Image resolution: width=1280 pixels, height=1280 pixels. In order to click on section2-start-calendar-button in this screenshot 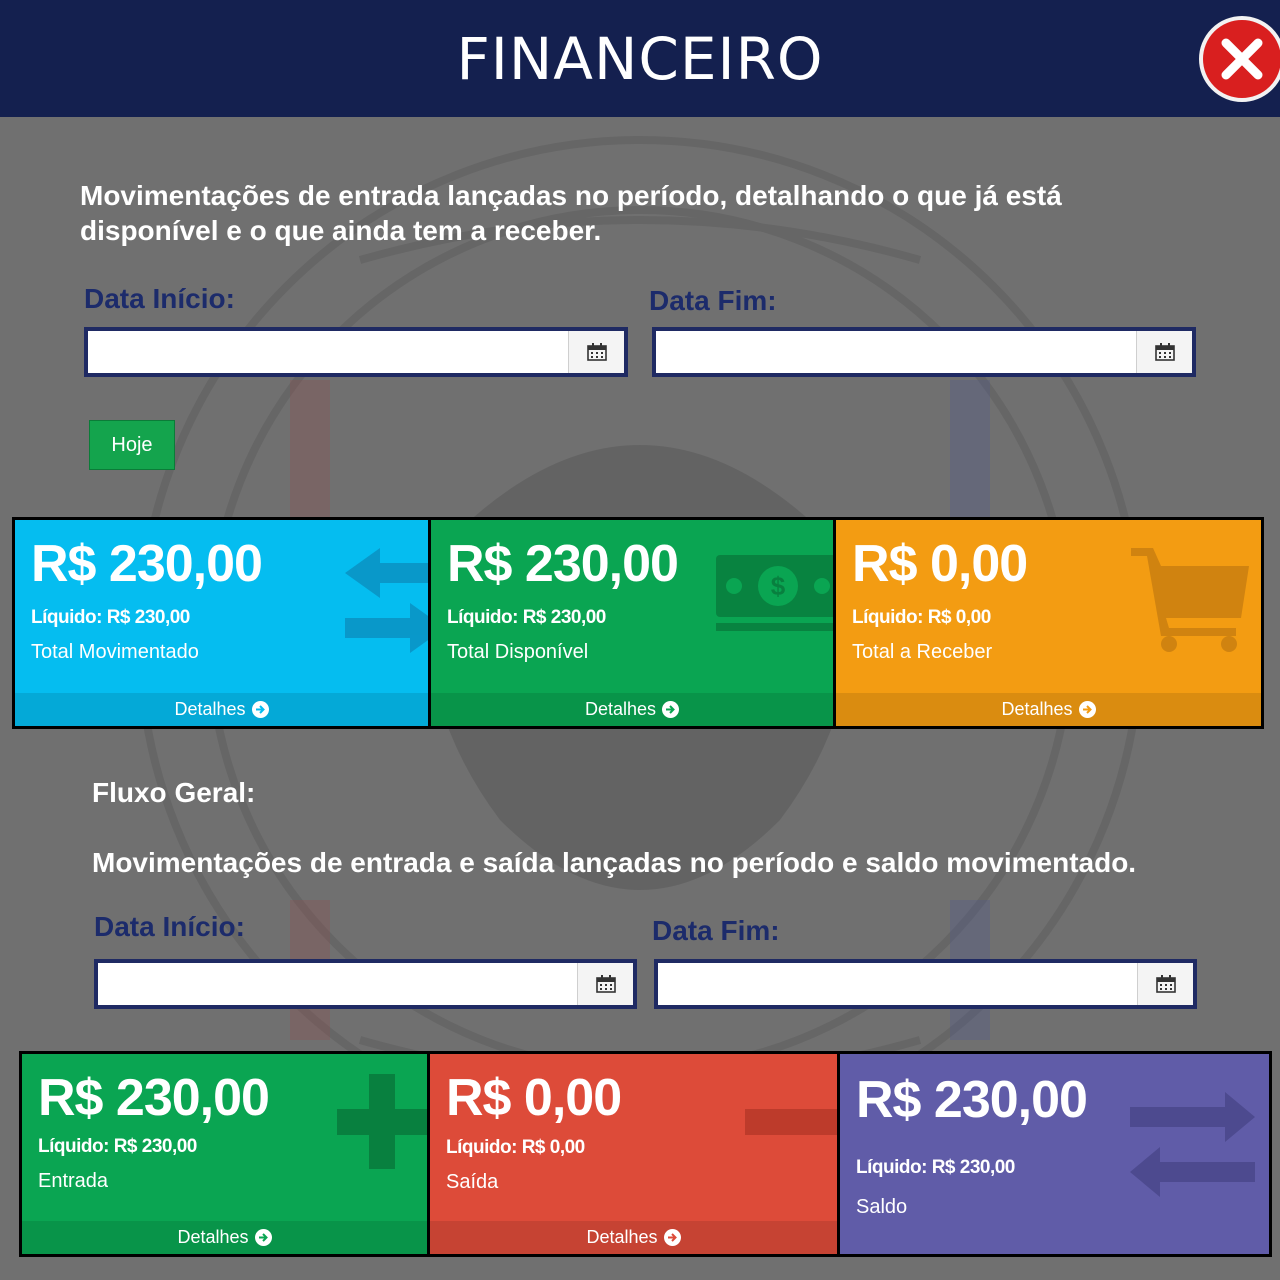, I will do `click(605, 984)`.